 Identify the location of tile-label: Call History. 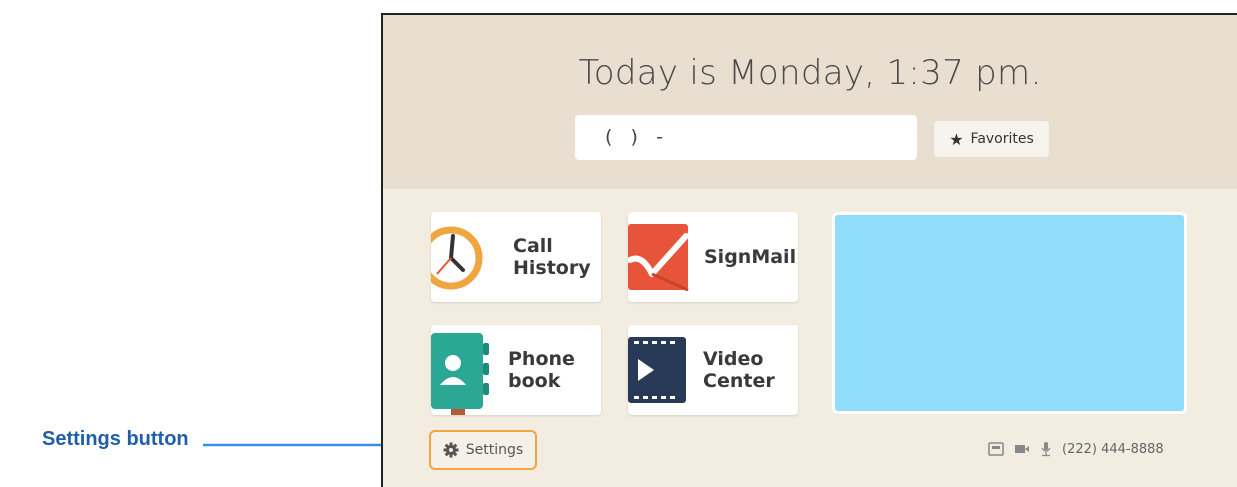
(552, 257).